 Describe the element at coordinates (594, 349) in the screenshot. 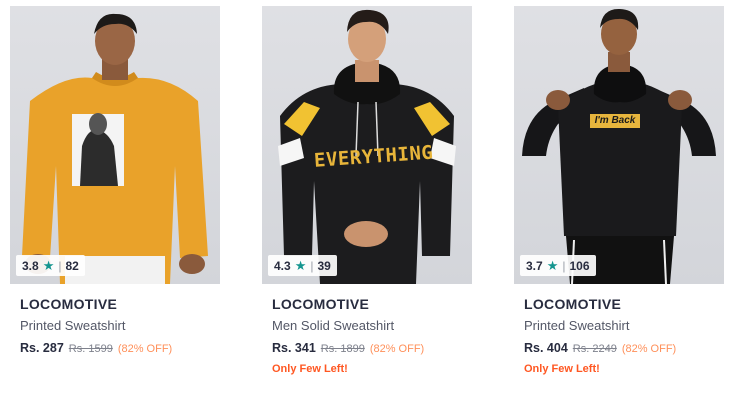

I see `original-price: Rs. 2249` at that location.